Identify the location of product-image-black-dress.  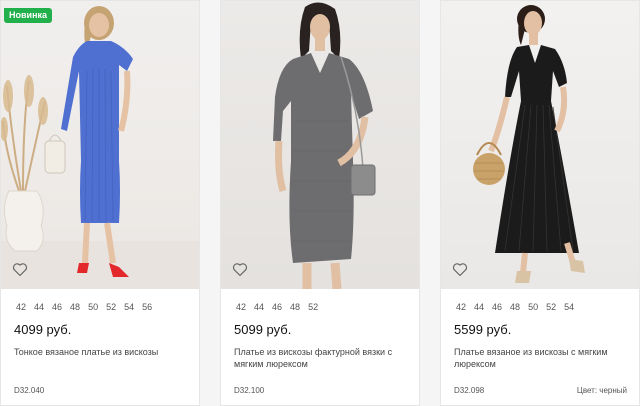
(529, 144).